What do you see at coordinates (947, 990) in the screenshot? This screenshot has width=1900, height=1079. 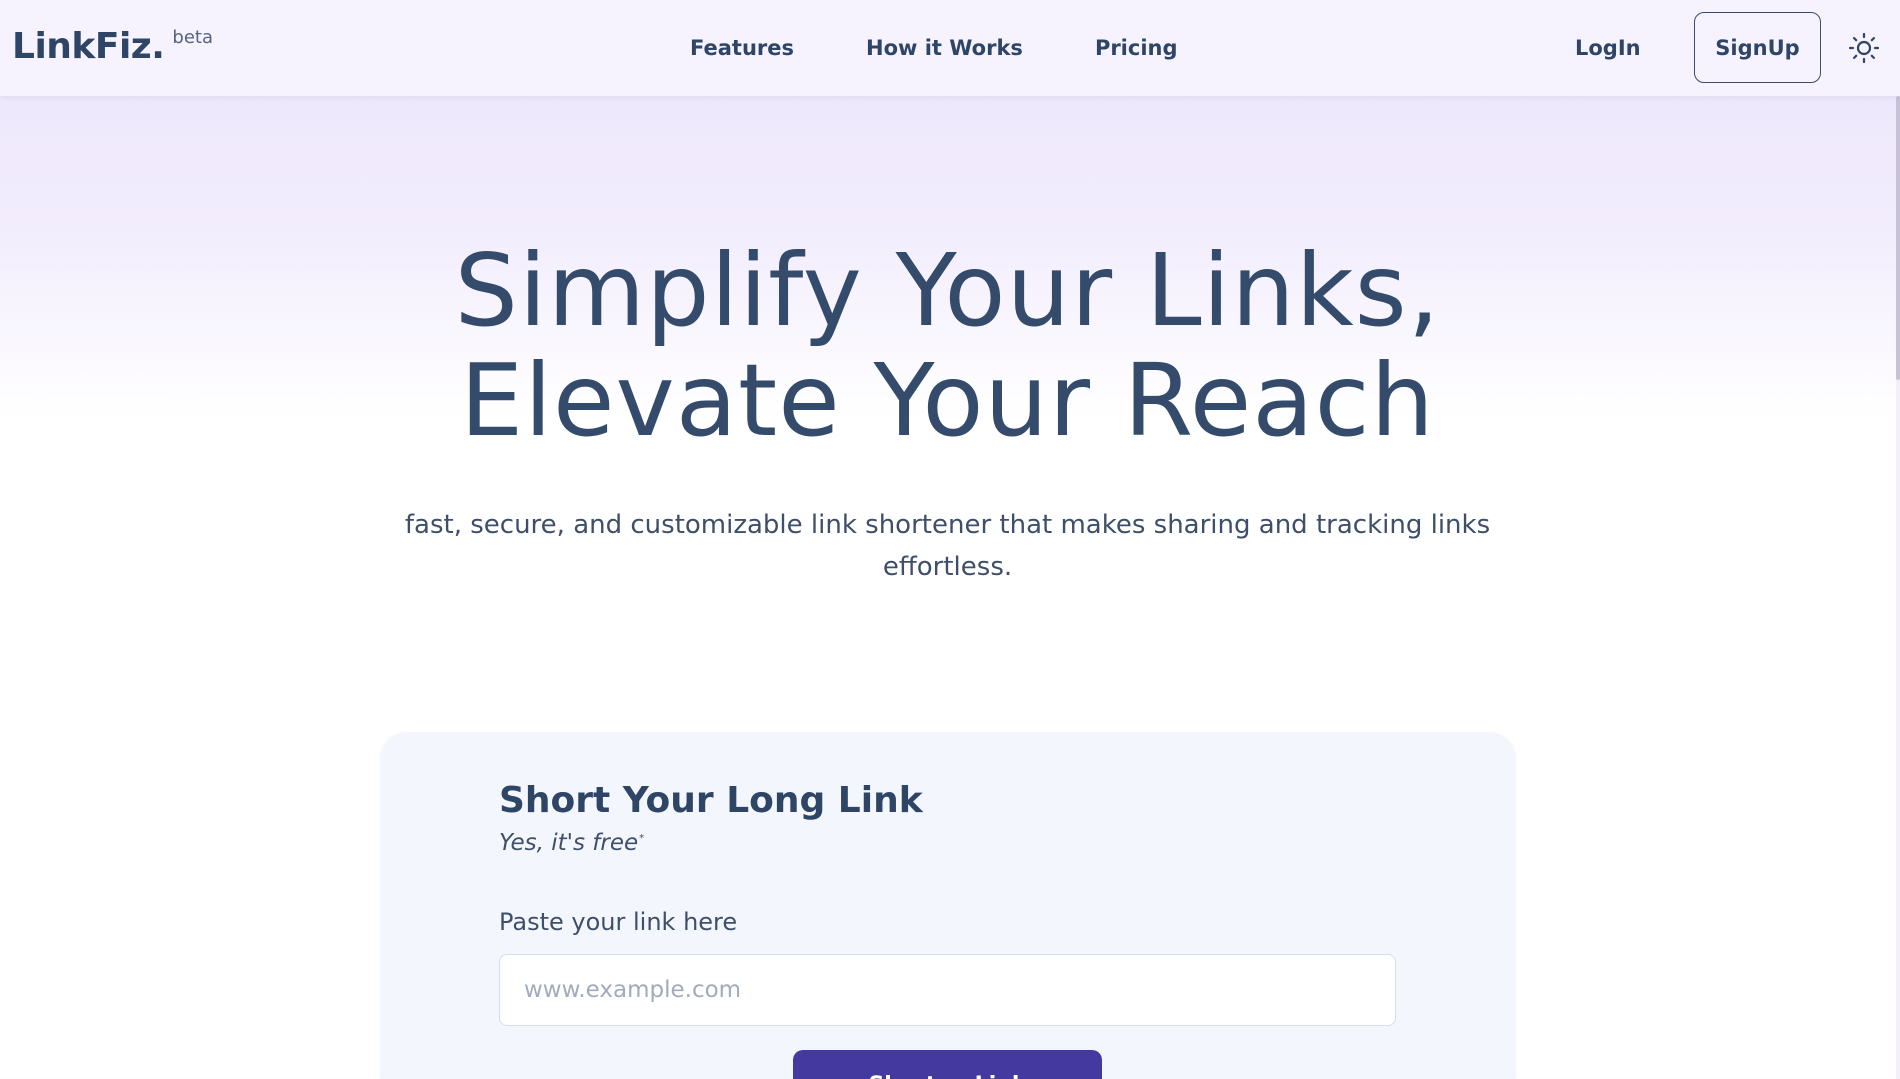 I see `long-link-input` at bounding box center [947, 990].